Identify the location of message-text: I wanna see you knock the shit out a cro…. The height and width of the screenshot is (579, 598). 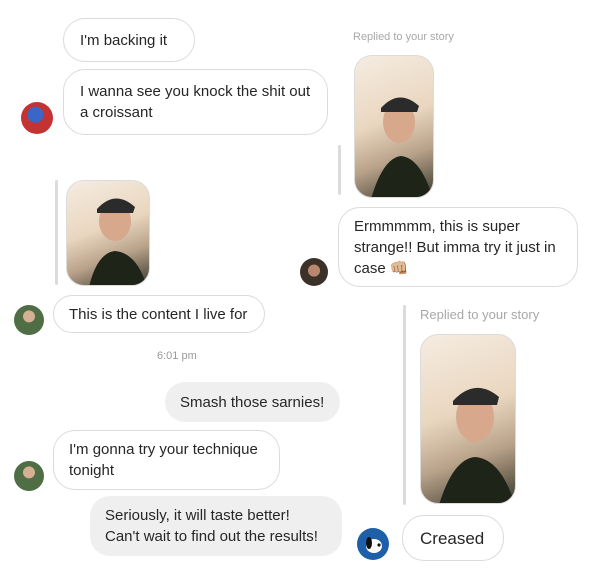
(195, 102).